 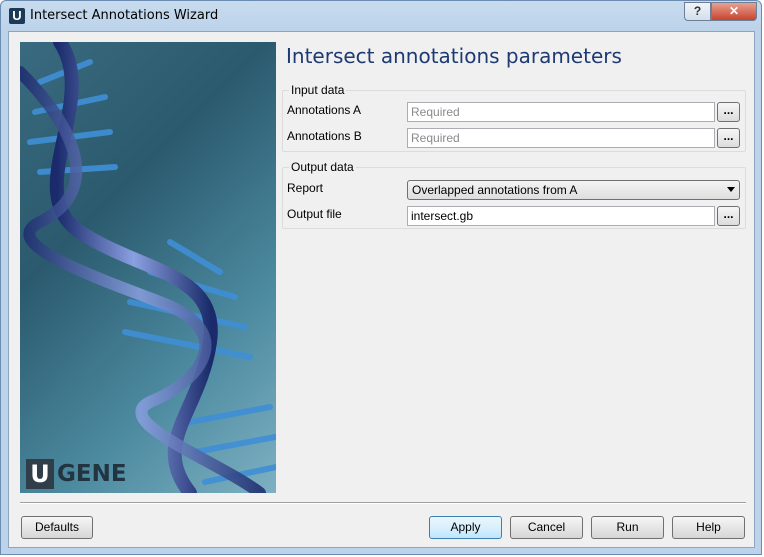 What do you see at coordinates (627, 527) in the screenshot?
I see `run-button: Run` at bounding box center [627, 527].